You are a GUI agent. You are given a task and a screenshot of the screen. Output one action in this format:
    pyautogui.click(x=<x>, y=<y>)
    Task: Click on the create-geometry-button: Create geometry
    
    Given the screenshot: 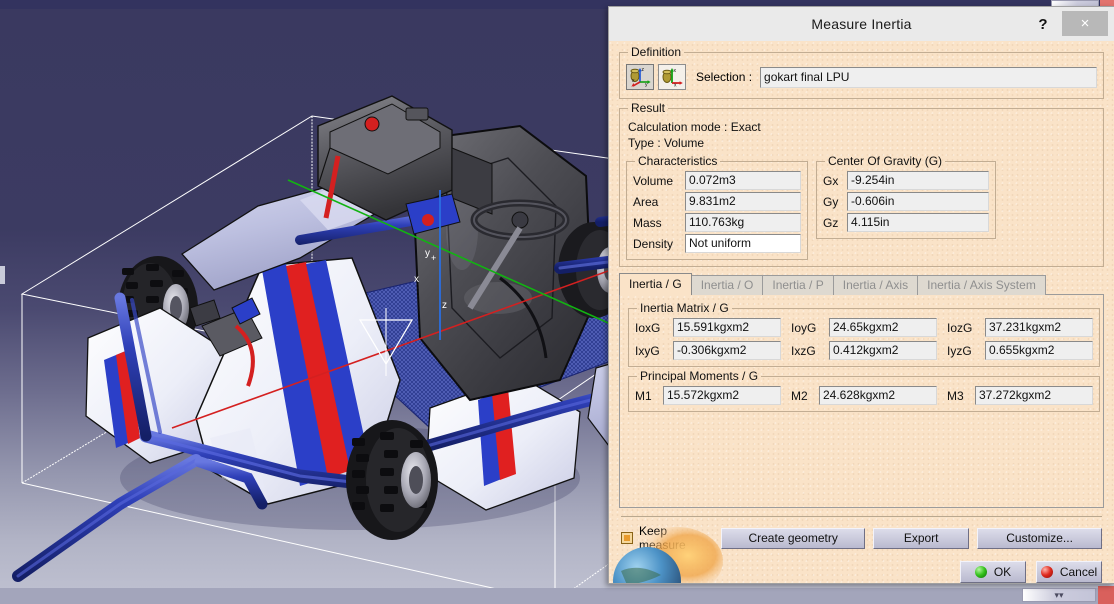 What is the action you would take?
    pyautogui.click(x=793, y=538)
    